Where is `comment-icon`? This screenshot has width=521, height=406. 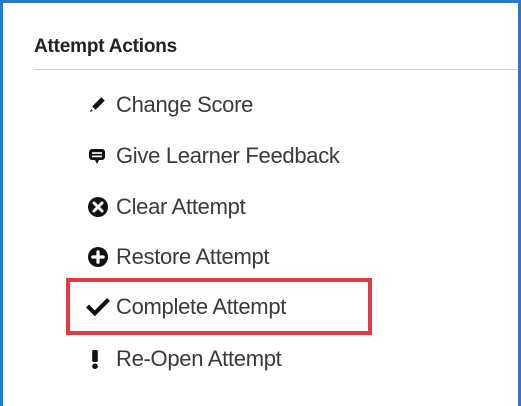 comment-icon is located at coordinates (101, 156).